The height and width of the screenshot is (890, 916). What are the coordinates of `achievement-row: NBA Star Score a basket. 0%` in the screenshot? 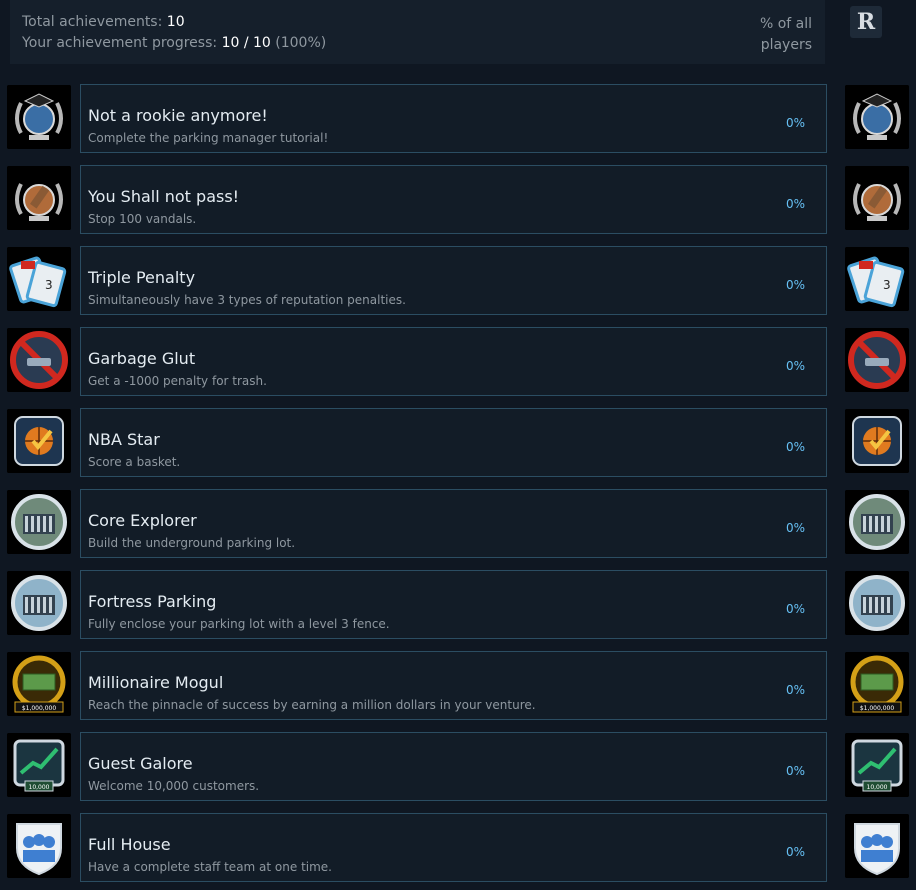 It's located at (458, 443).